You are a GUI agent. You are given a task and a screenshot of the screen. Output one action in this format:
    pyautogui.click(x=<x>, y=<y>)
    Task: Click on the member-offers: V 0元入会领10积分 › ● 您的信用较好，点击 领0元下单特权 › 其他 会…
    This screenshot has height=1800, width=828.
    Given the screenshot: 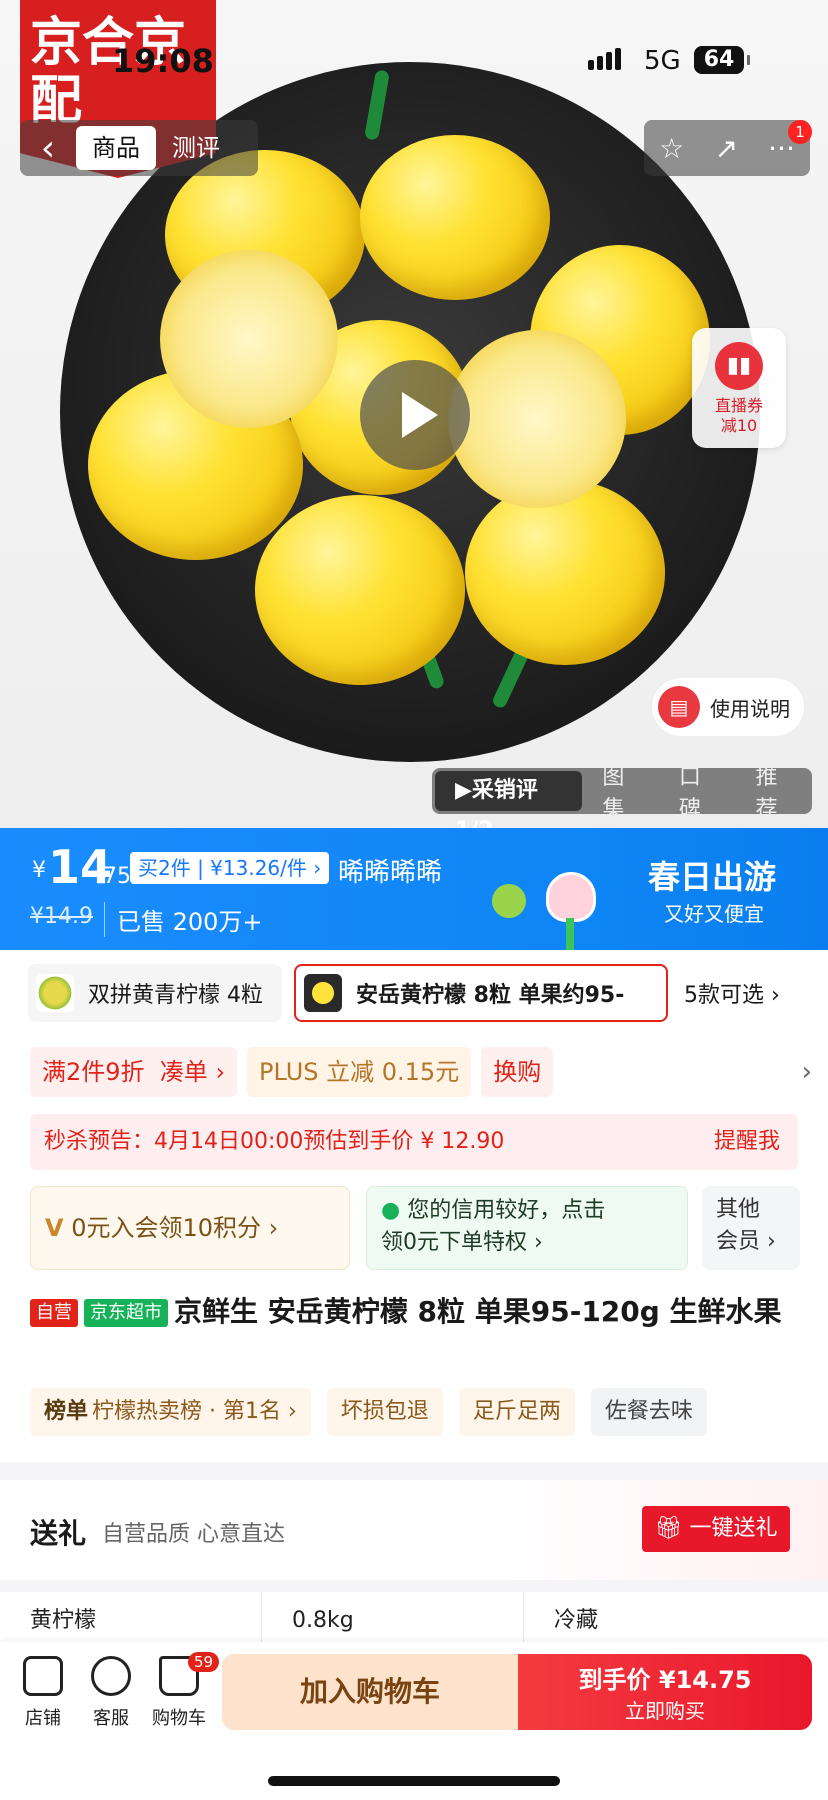 What is the action you would take?
    pyautogui.click(x=415, y=1228)
    